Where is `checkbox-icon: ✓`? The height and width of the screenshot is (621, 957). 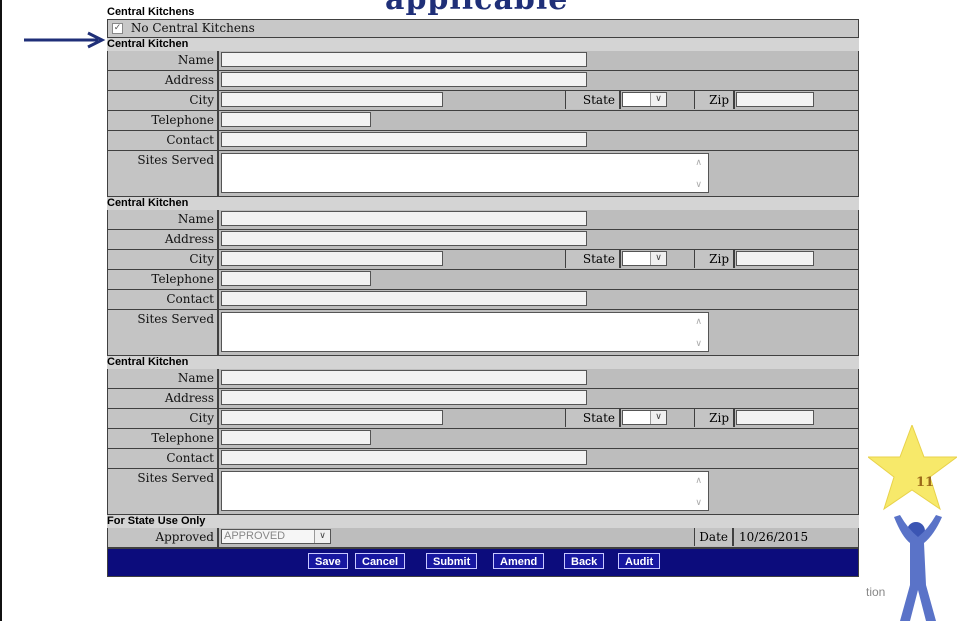
checkbox-icon: ✓ is located at coordinates (117, 28).